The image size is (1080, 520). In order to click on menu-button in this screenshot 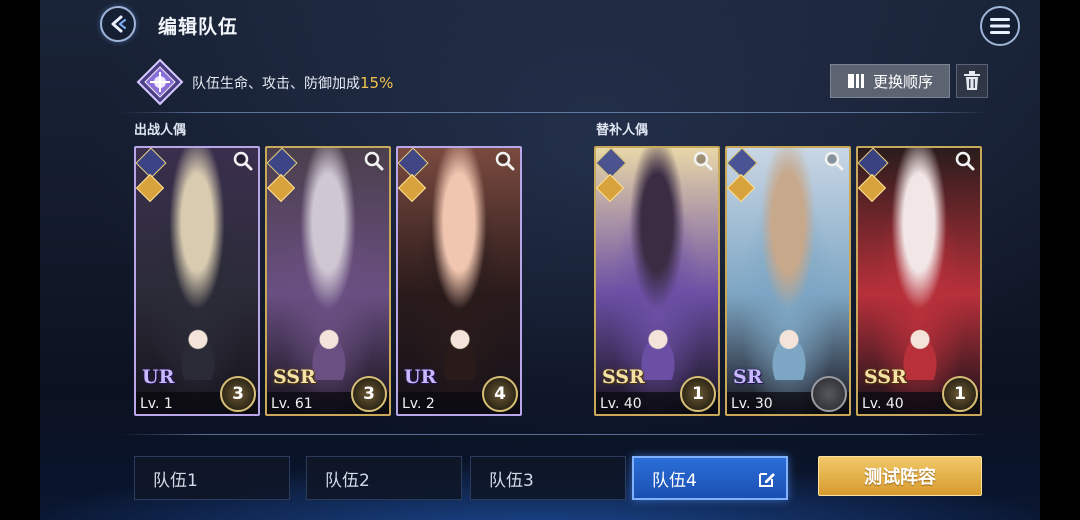, I will do `click(1000, 26)`.